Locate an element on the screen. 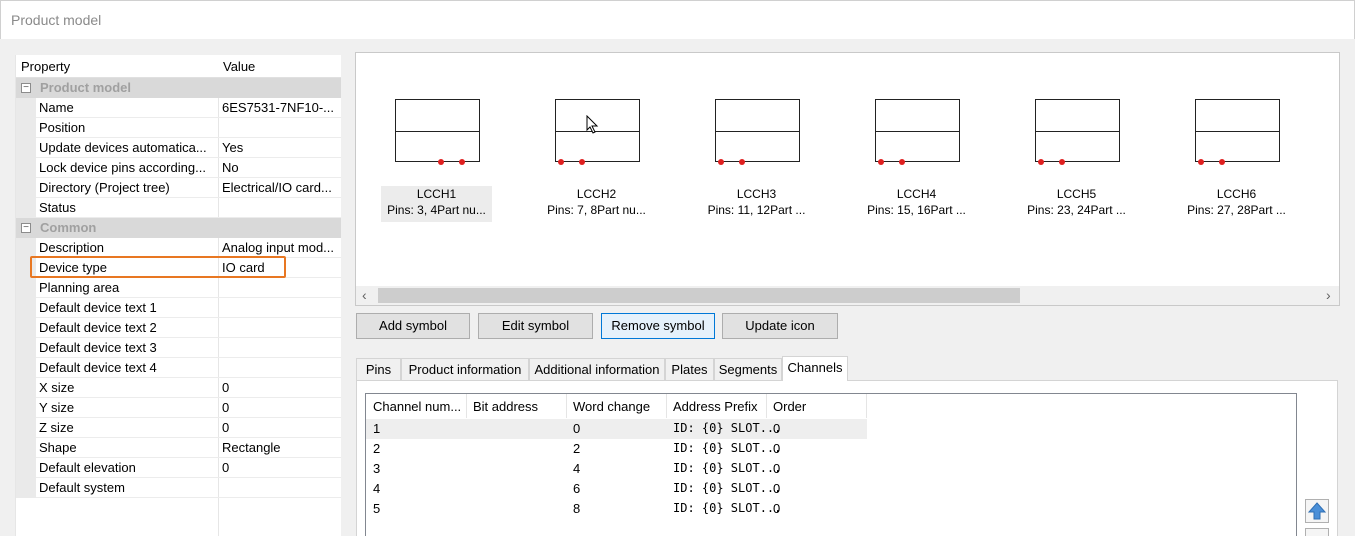 Image resolution: width=1355 pixels, height=536 pixels. column-header: Address Prefix is located at coordinates (715, 406).